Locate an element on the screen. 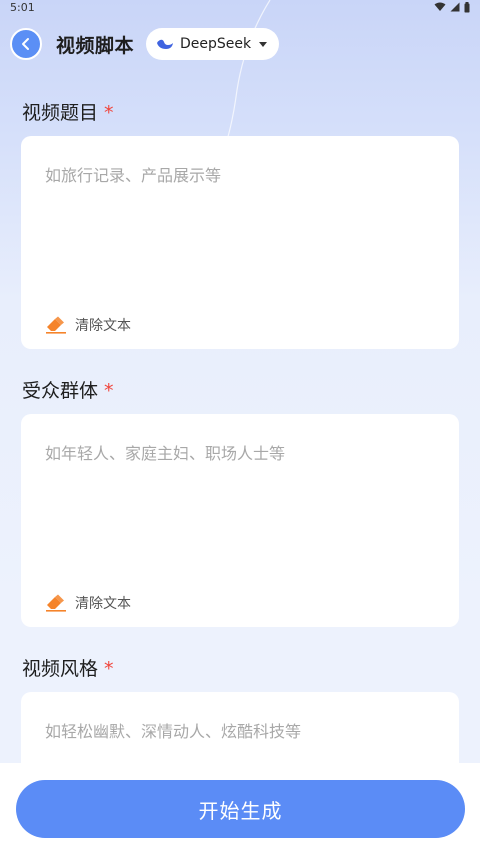  field-label-text: 视频风格 is located at coordinates (60, 669).